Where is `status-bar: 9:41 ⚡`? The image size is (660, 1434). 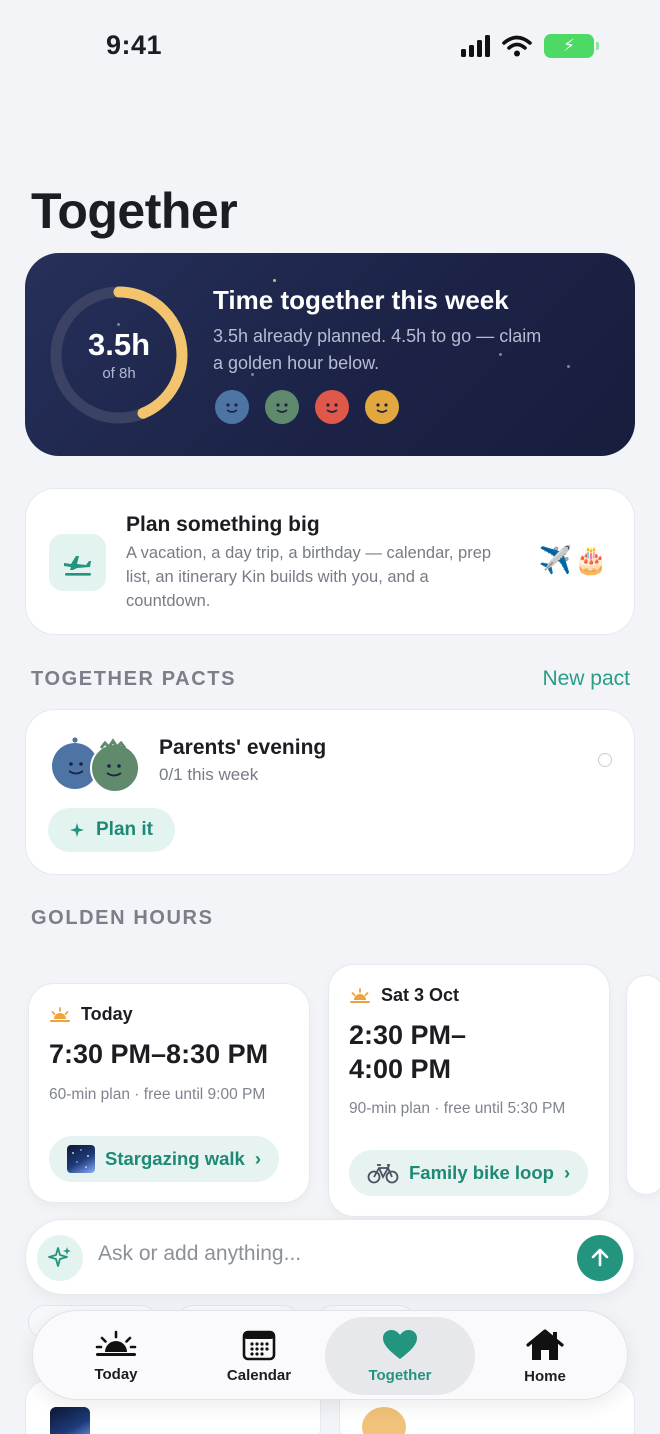 status-bar: 9:41 ⚡ is located at coordinates (330, 50).